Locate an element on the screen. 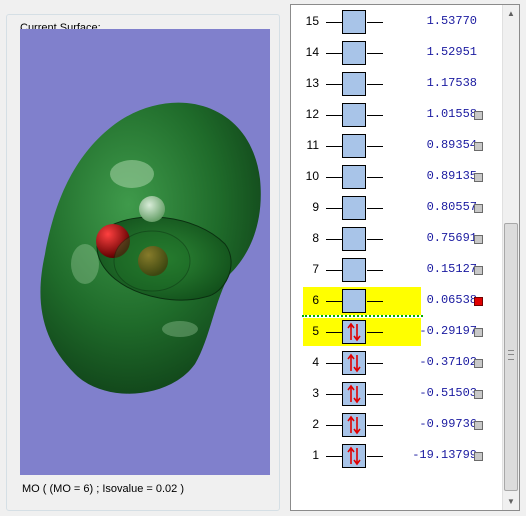 The width and height of the screenshot is (526, 516). orbital-level-row: 12 1.01558 is located at coordinates (396, 115).